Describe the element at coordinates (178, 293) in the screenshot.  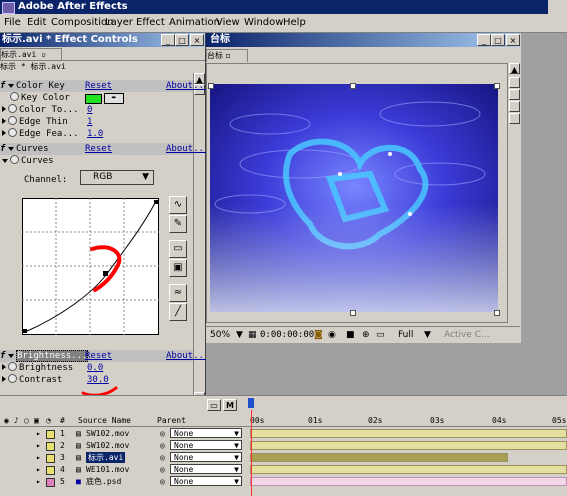
I see `smooth-icon: ≈` at that location.